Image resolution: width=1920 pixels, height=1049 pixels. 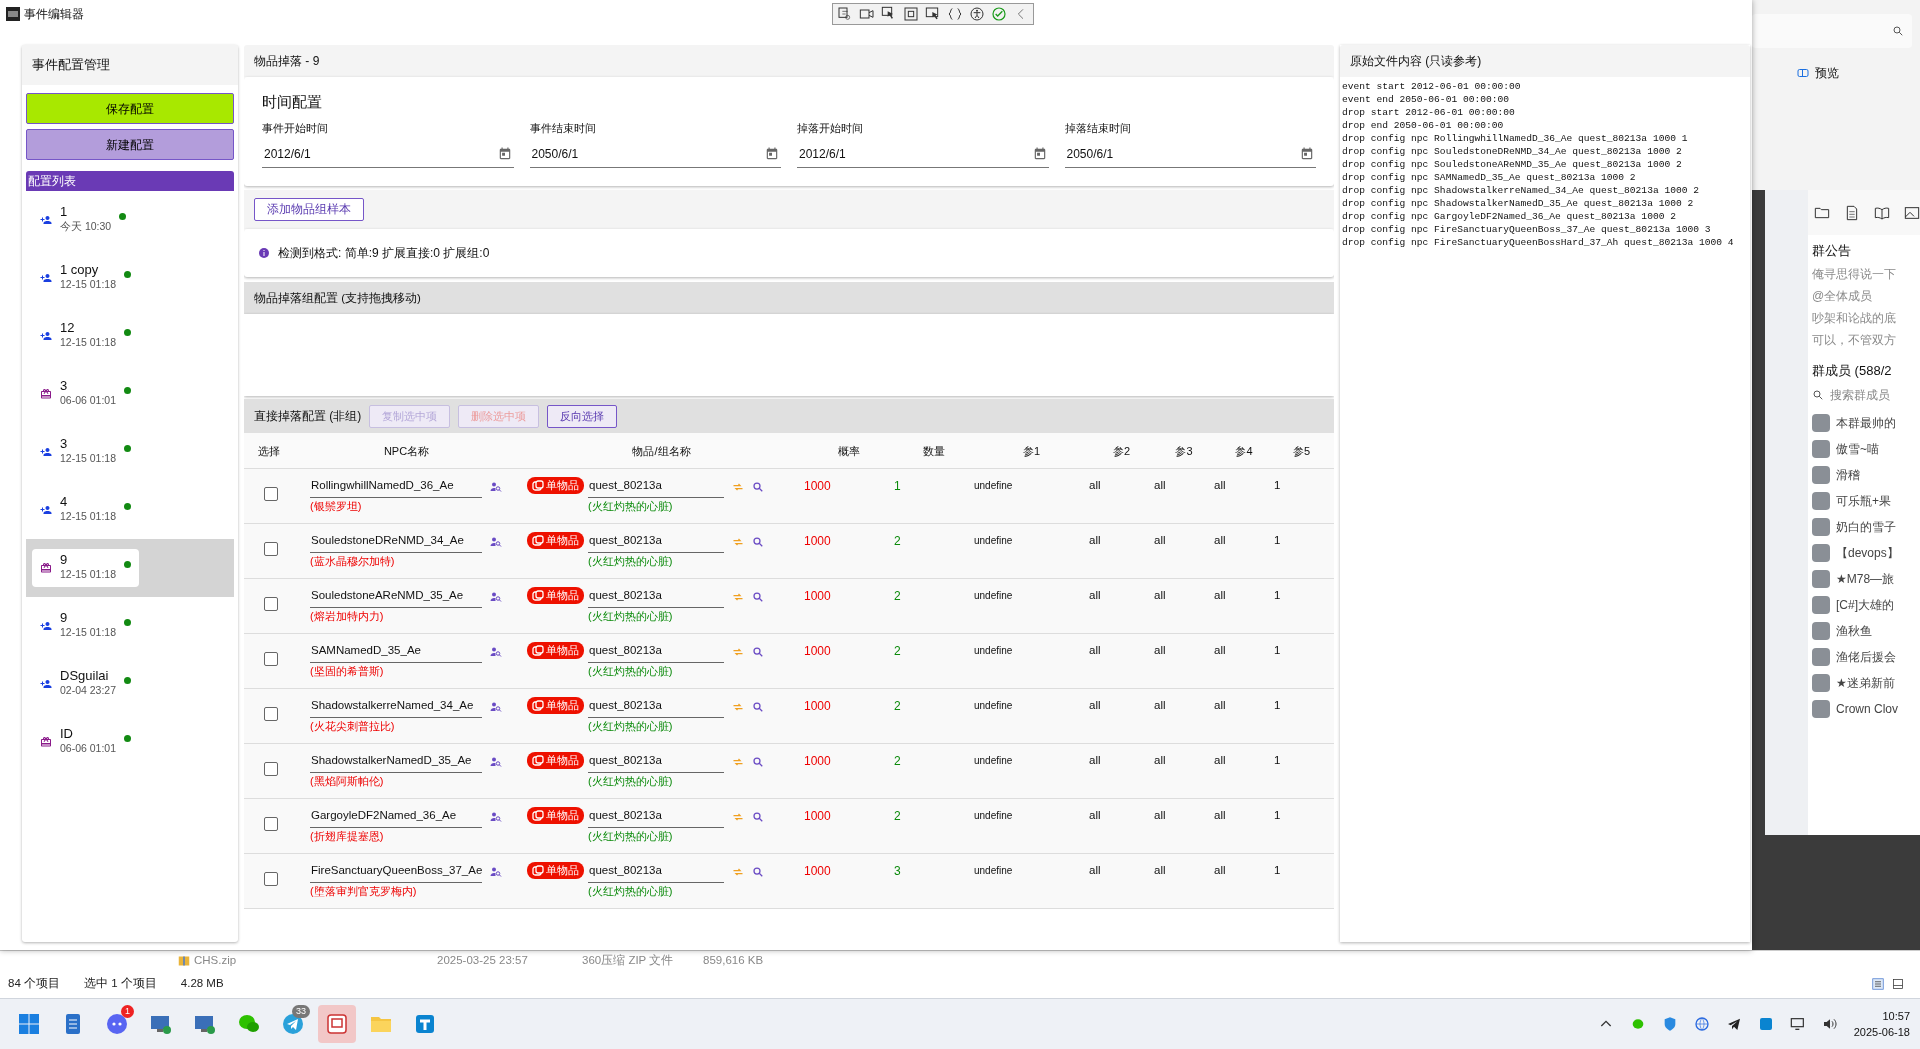 What do you see at coordinates (309, 210) in the screenshot?
I see `add-group-button: 添加物品组样本` at bounding box center [309, 210].